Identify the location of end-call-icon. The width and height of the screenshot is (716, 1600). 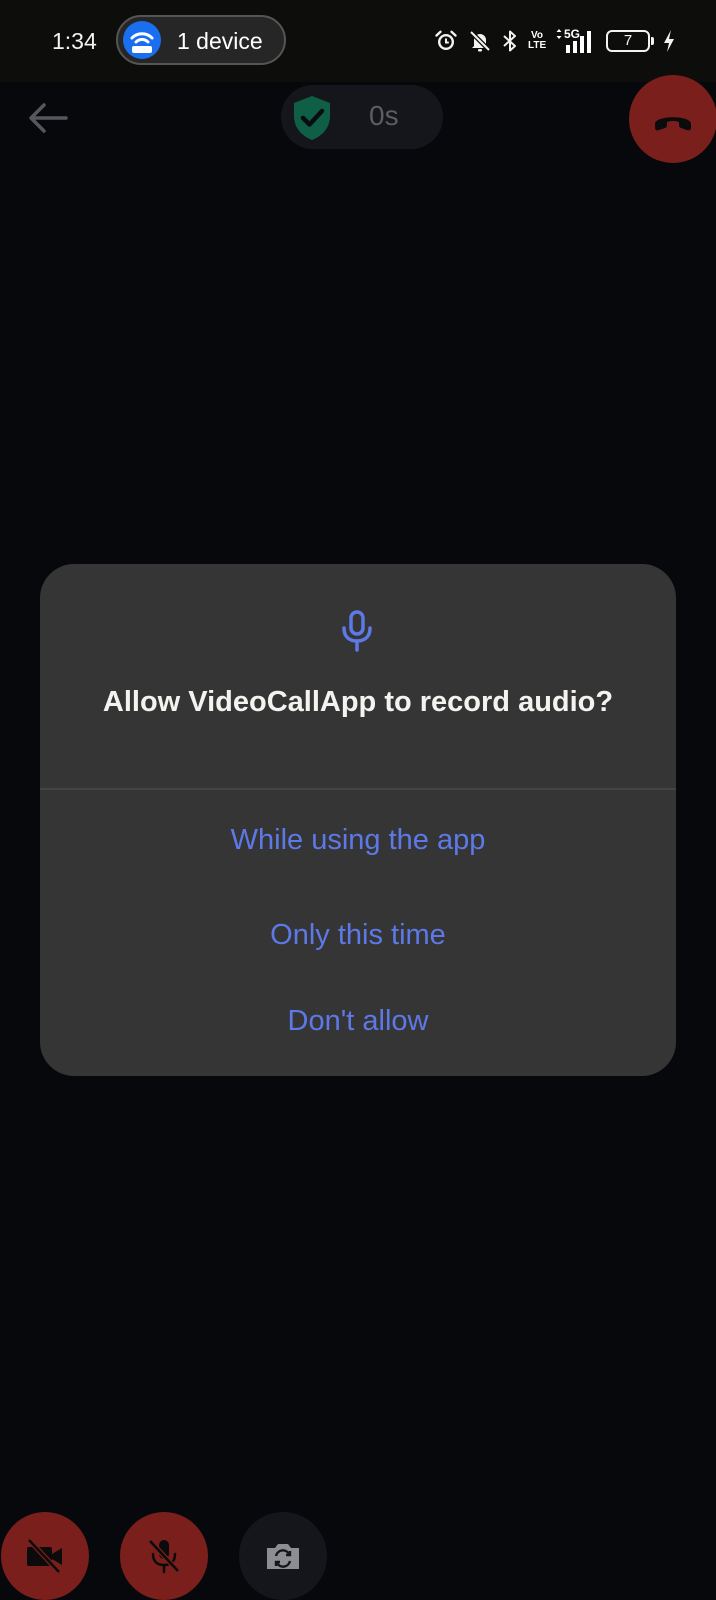
(673, 124).